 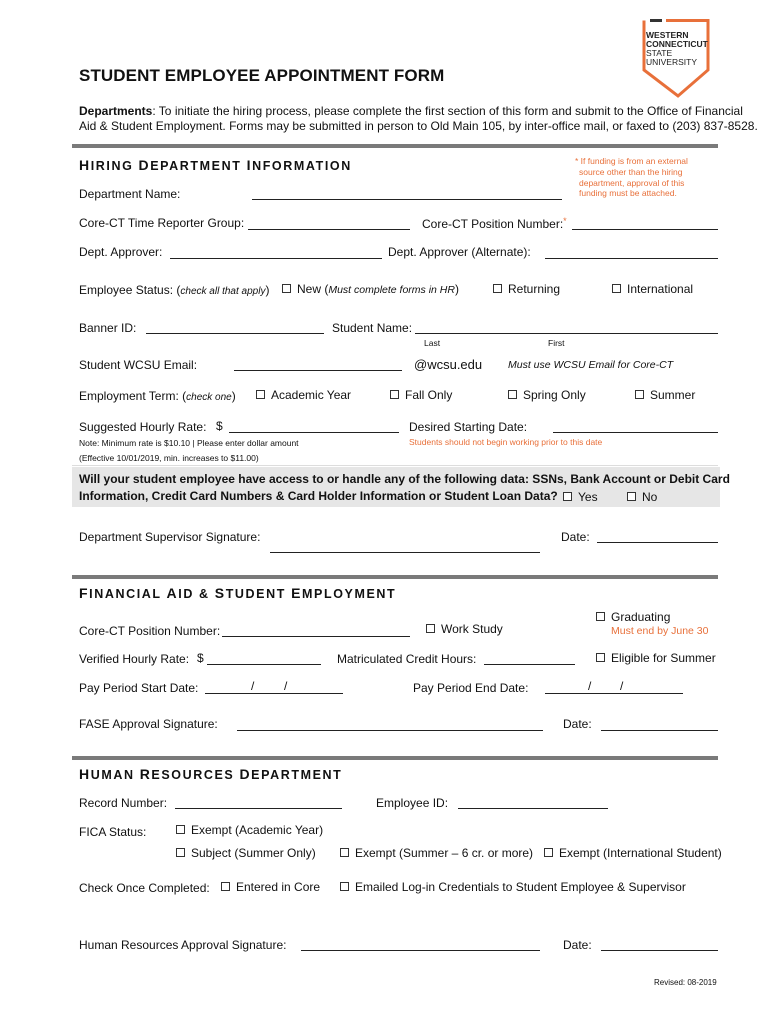 What do you see at coordinates (180, 829) in the screenshot?
I see `checkbox-fica-exempt-academic` at bounding box center [180, 829].